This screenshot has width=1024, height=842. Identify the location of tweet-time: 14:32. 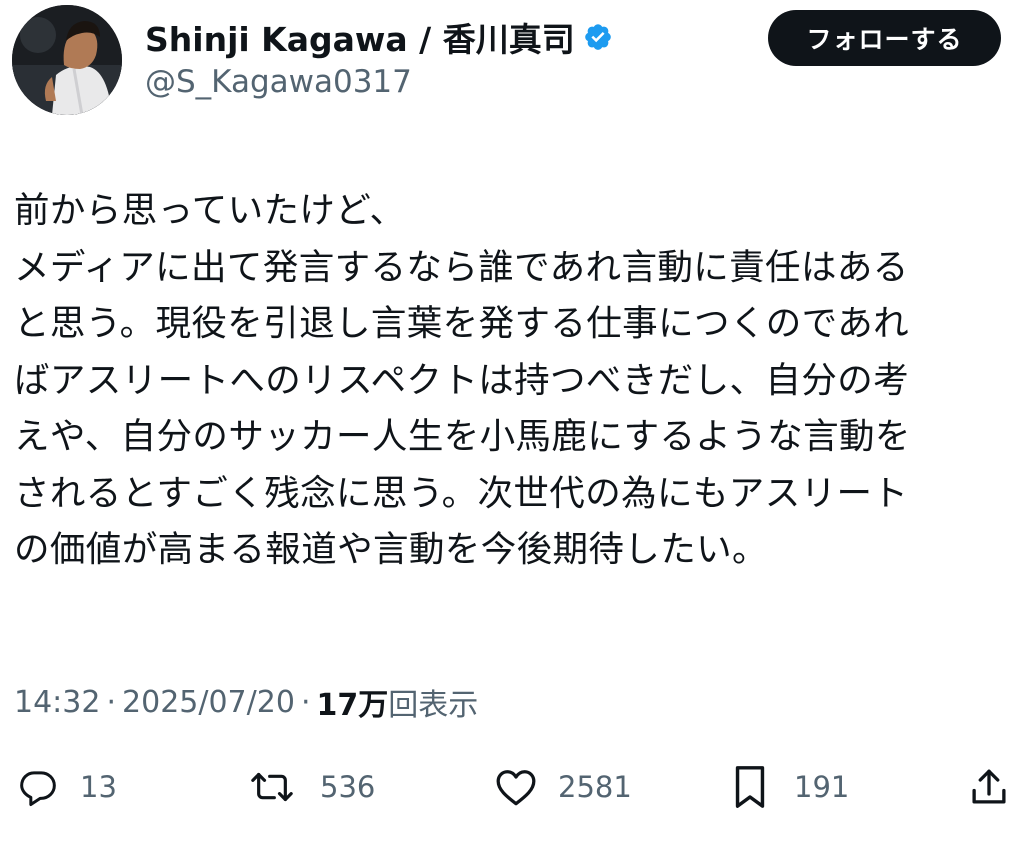
(57, 702).